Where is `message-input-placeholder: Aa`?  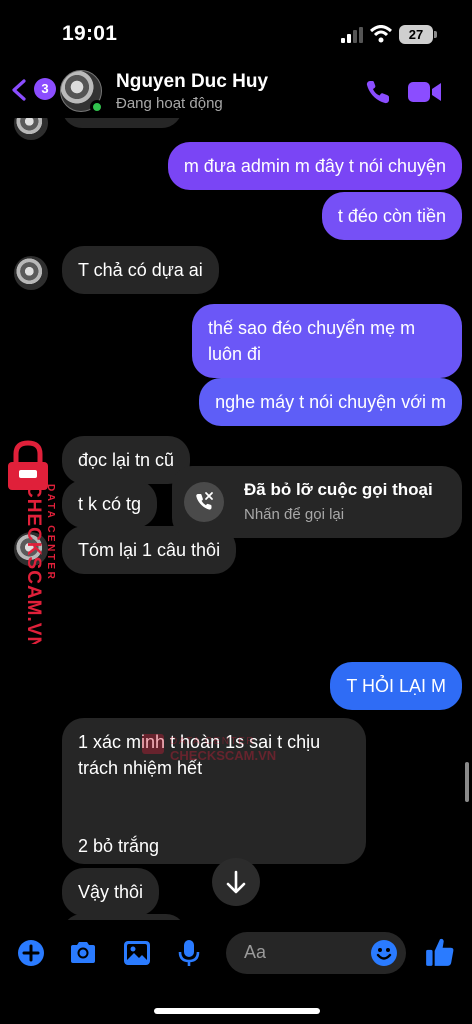 message-input-placeholder: Aa is located at coordinates (255, 952).